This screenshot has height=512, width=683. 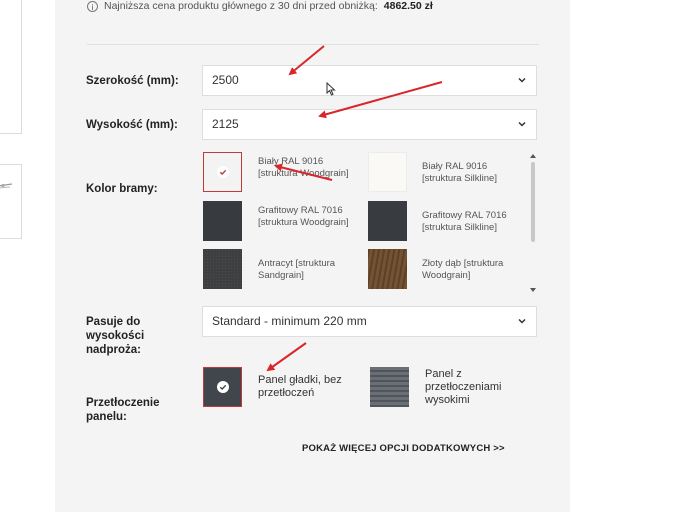 What do you see at coordinates (389, 387) in the screenshot?
I see `panel-embossed-swatch` at bounding box center [389, 387].